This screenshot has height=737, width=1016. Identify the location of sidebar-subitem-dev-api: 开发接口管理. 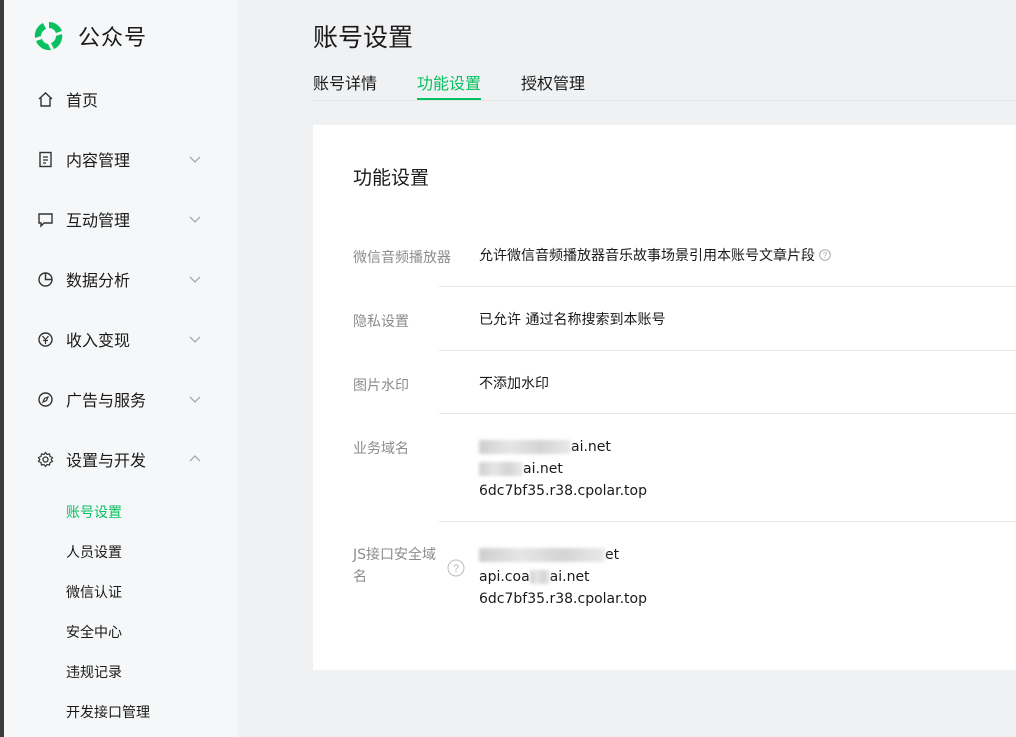
(108, 713).